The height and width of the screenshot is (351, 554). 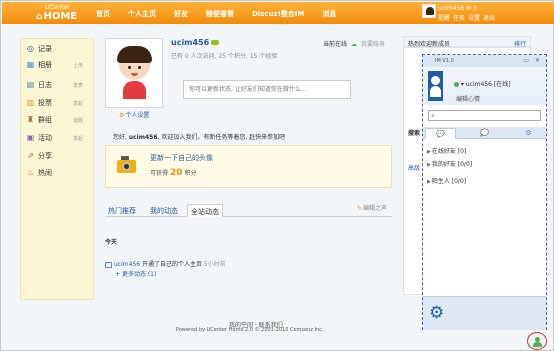 What do you see at coordinates (58, 85) in the screenshot?
I see `sidebar-item-blog: ▤ 日志 发表` at bounding box center [58, 85].